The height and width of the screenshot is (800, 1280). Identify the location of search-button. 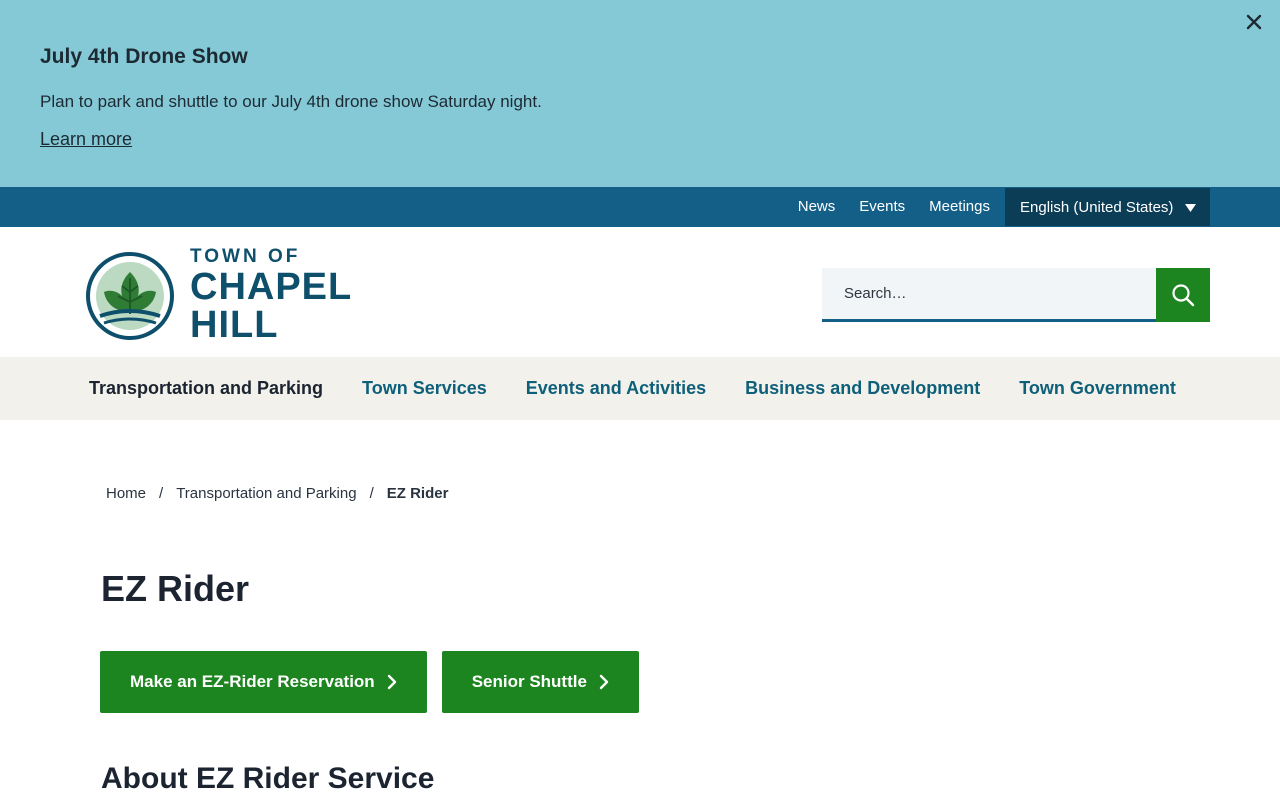
(1183, 295).